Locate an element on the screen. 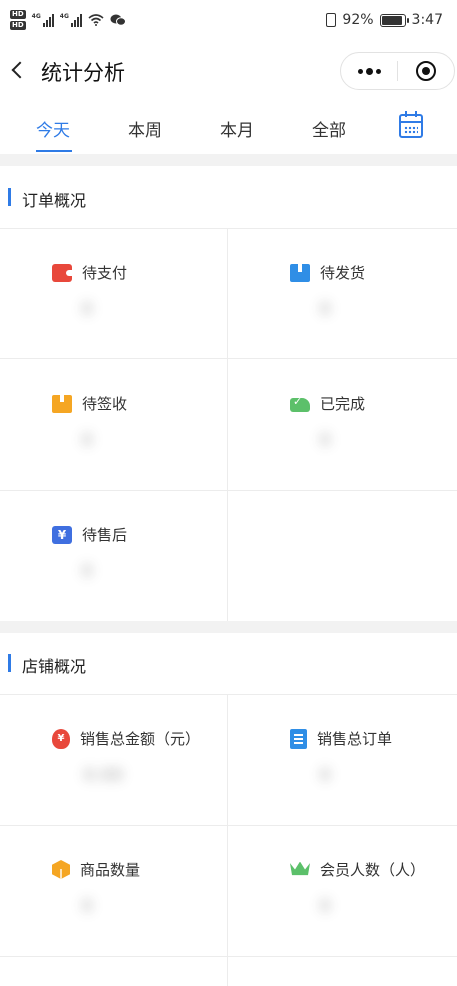 This screenshot has height=986, width=457. clock: 3:47 is located at coordinates (427, 20).